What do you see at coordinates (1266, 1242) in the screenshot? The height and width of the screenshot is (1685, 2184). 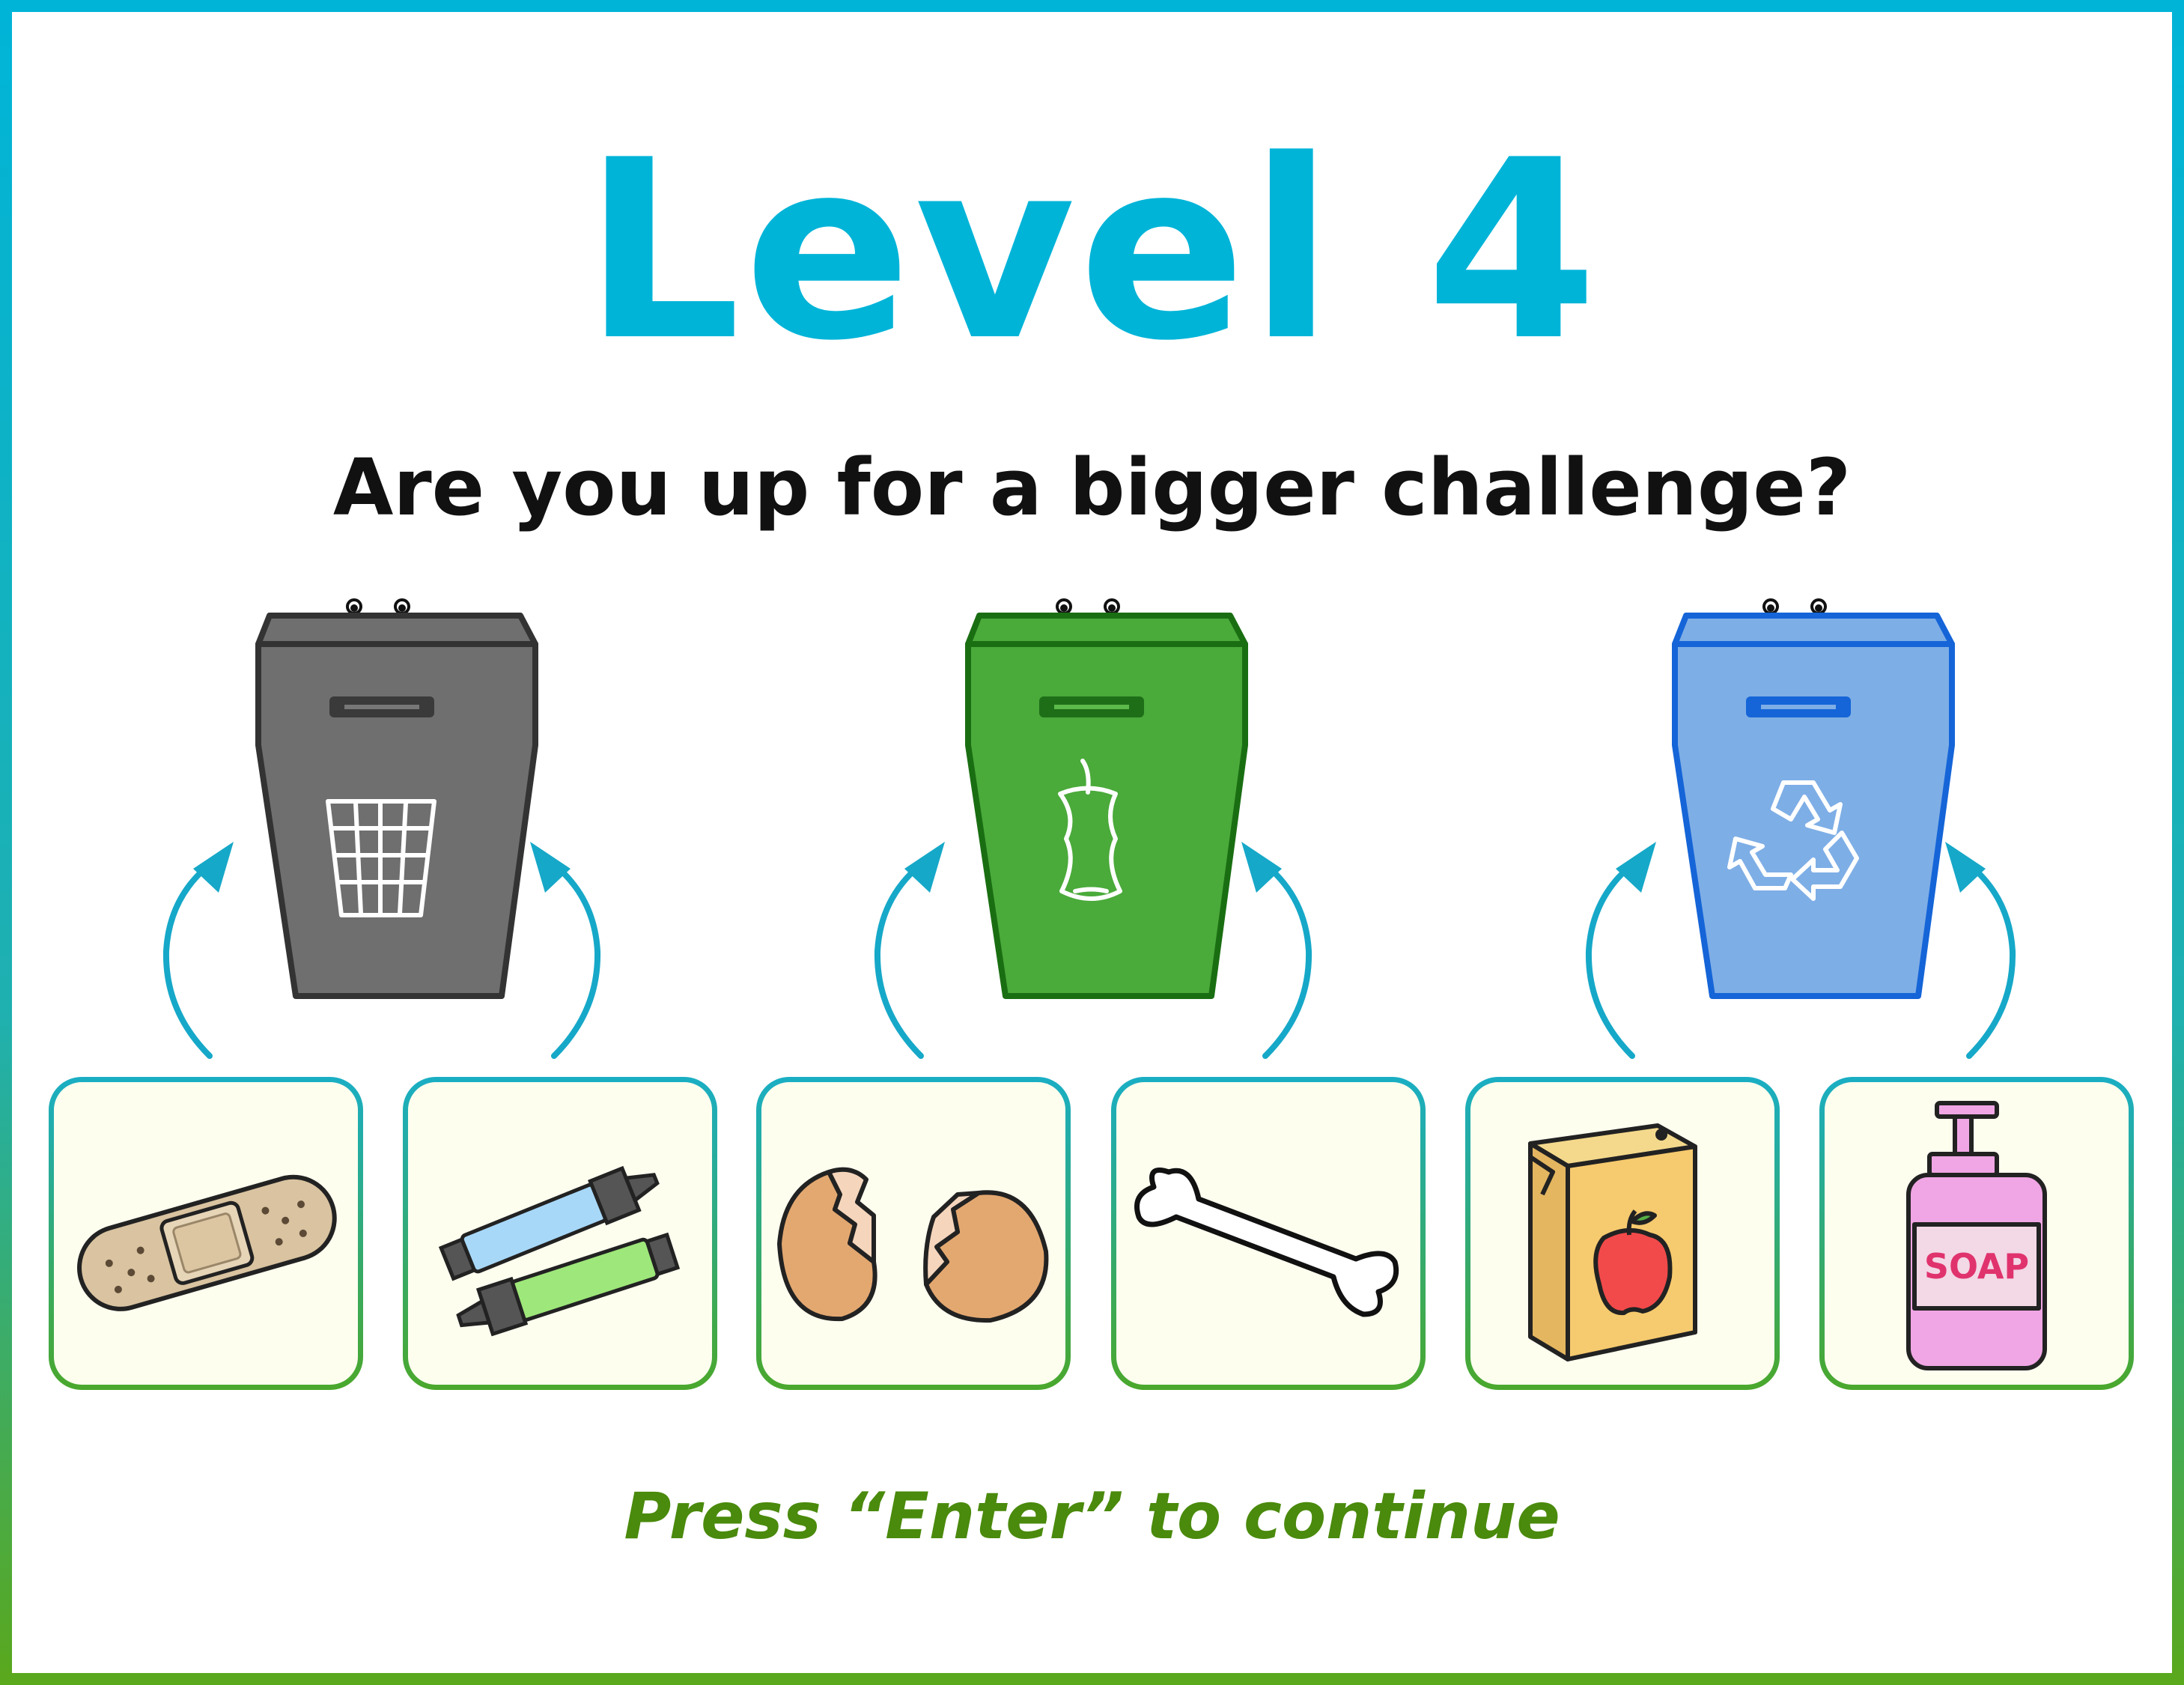 I see `bone-icon` at bounding box center [1266, 1242].